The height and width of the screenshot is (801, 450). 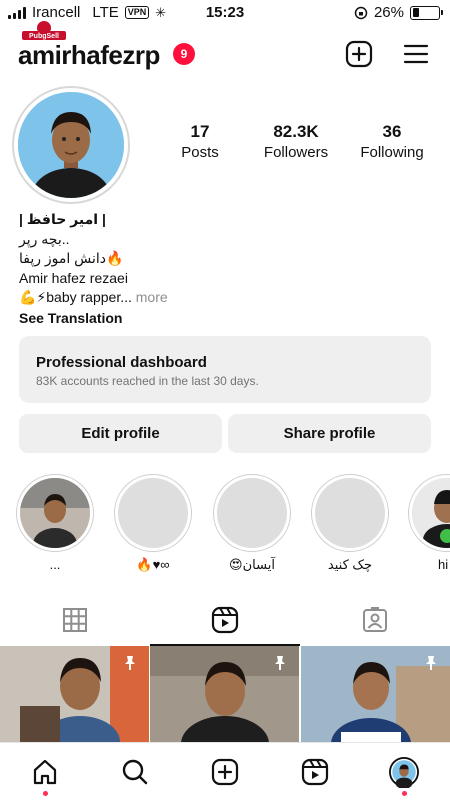 I want to click on highlight-5: hi, so click(x=429, y=523).